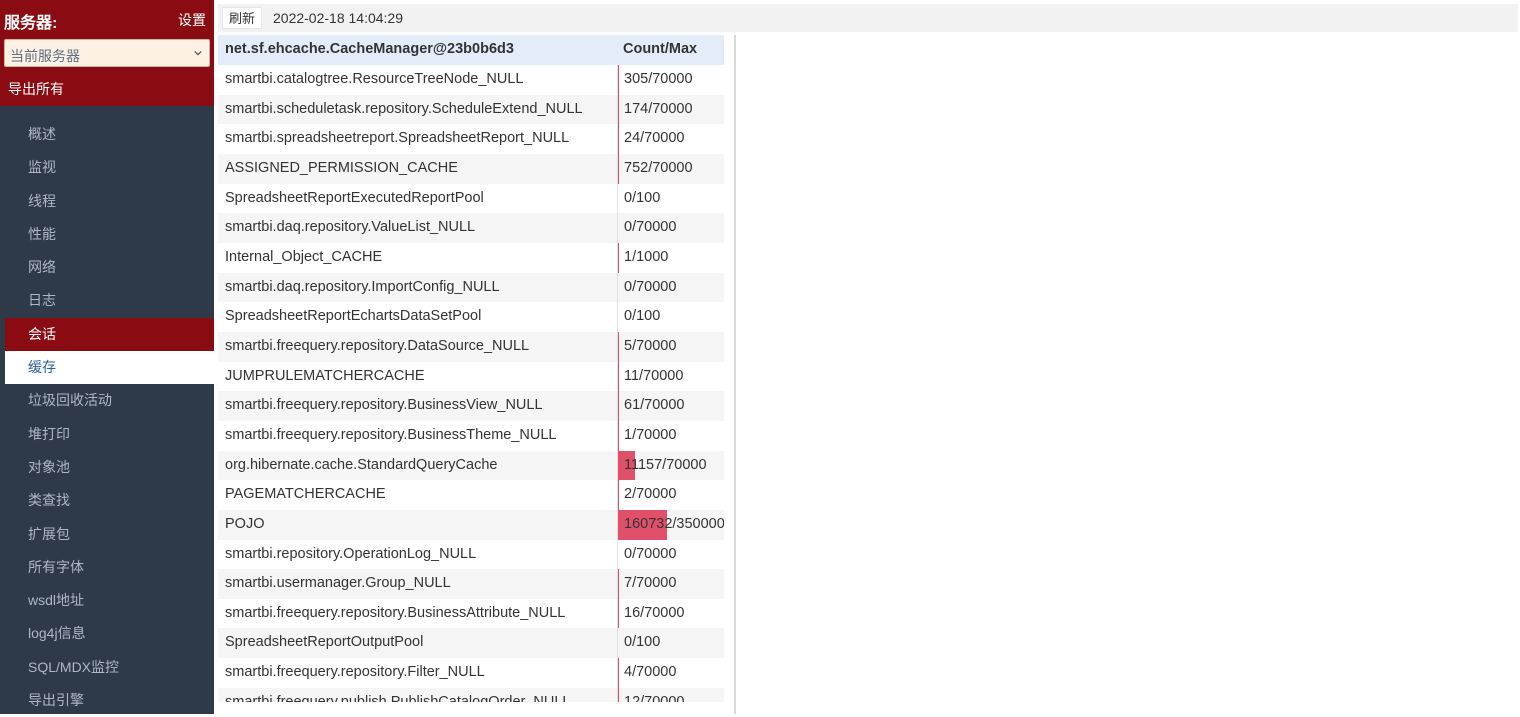 The height and width of the screenshot is (717, 1520). What do you see at coordinates (107, 267) in the screenshot?
I see `sidebar-item: 网络` at bounding box center [107, 267].